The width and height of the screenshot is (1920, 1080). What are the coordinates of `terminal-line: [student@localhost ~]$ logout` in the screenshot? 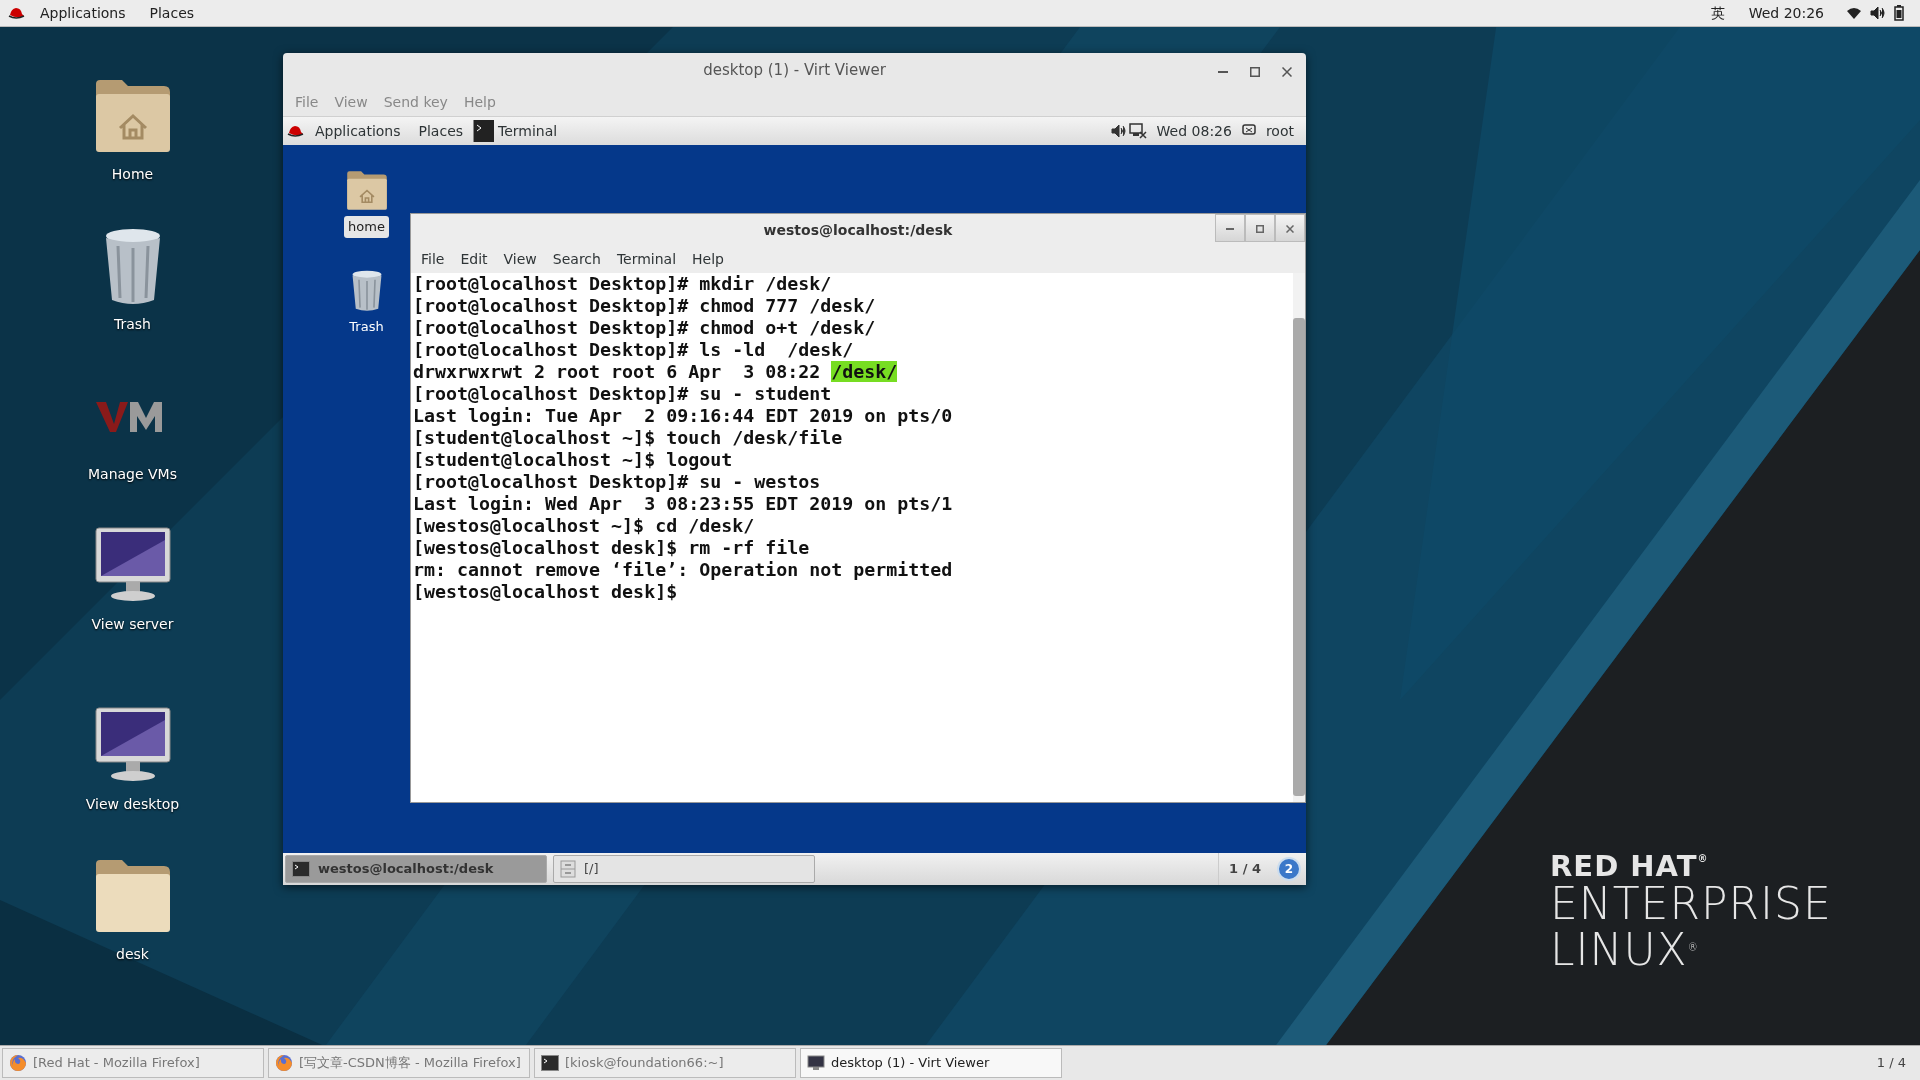 It's located at (573, 460).